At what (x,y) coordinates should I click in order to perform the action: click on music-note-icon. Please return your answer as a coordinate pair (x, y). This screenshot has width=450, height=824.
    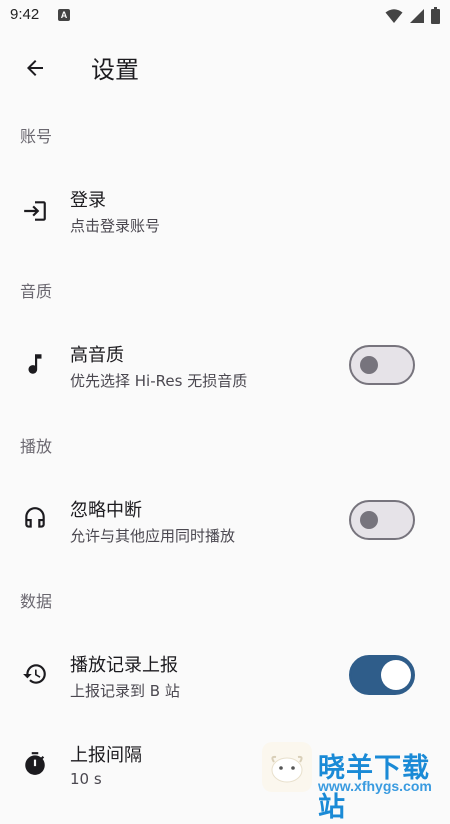
    Looking at the image, I should click on (35, 364).